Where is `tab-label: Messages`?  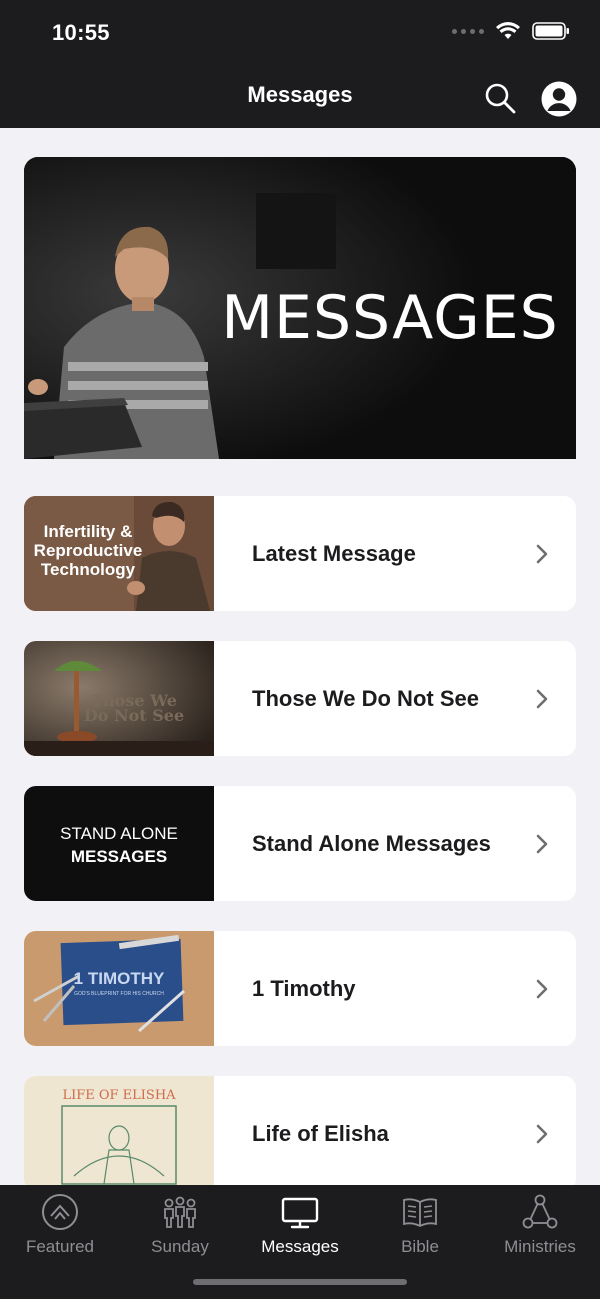
tab-label: Messages is located at coordinates (300, 1246).